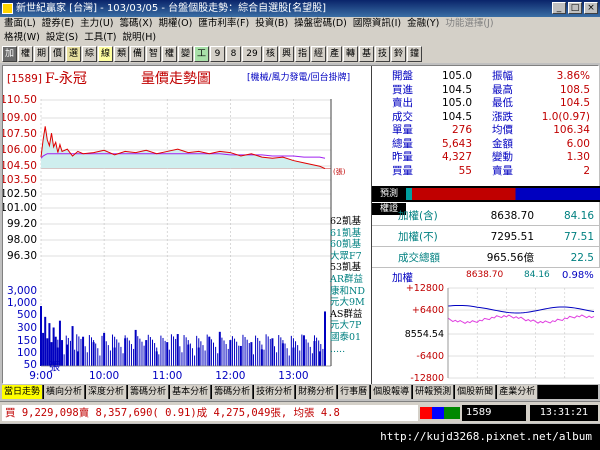 Image resolution: width=600 pixels, height=450 pixels. I want to click on quote-label: 最低, so click(502, 103).